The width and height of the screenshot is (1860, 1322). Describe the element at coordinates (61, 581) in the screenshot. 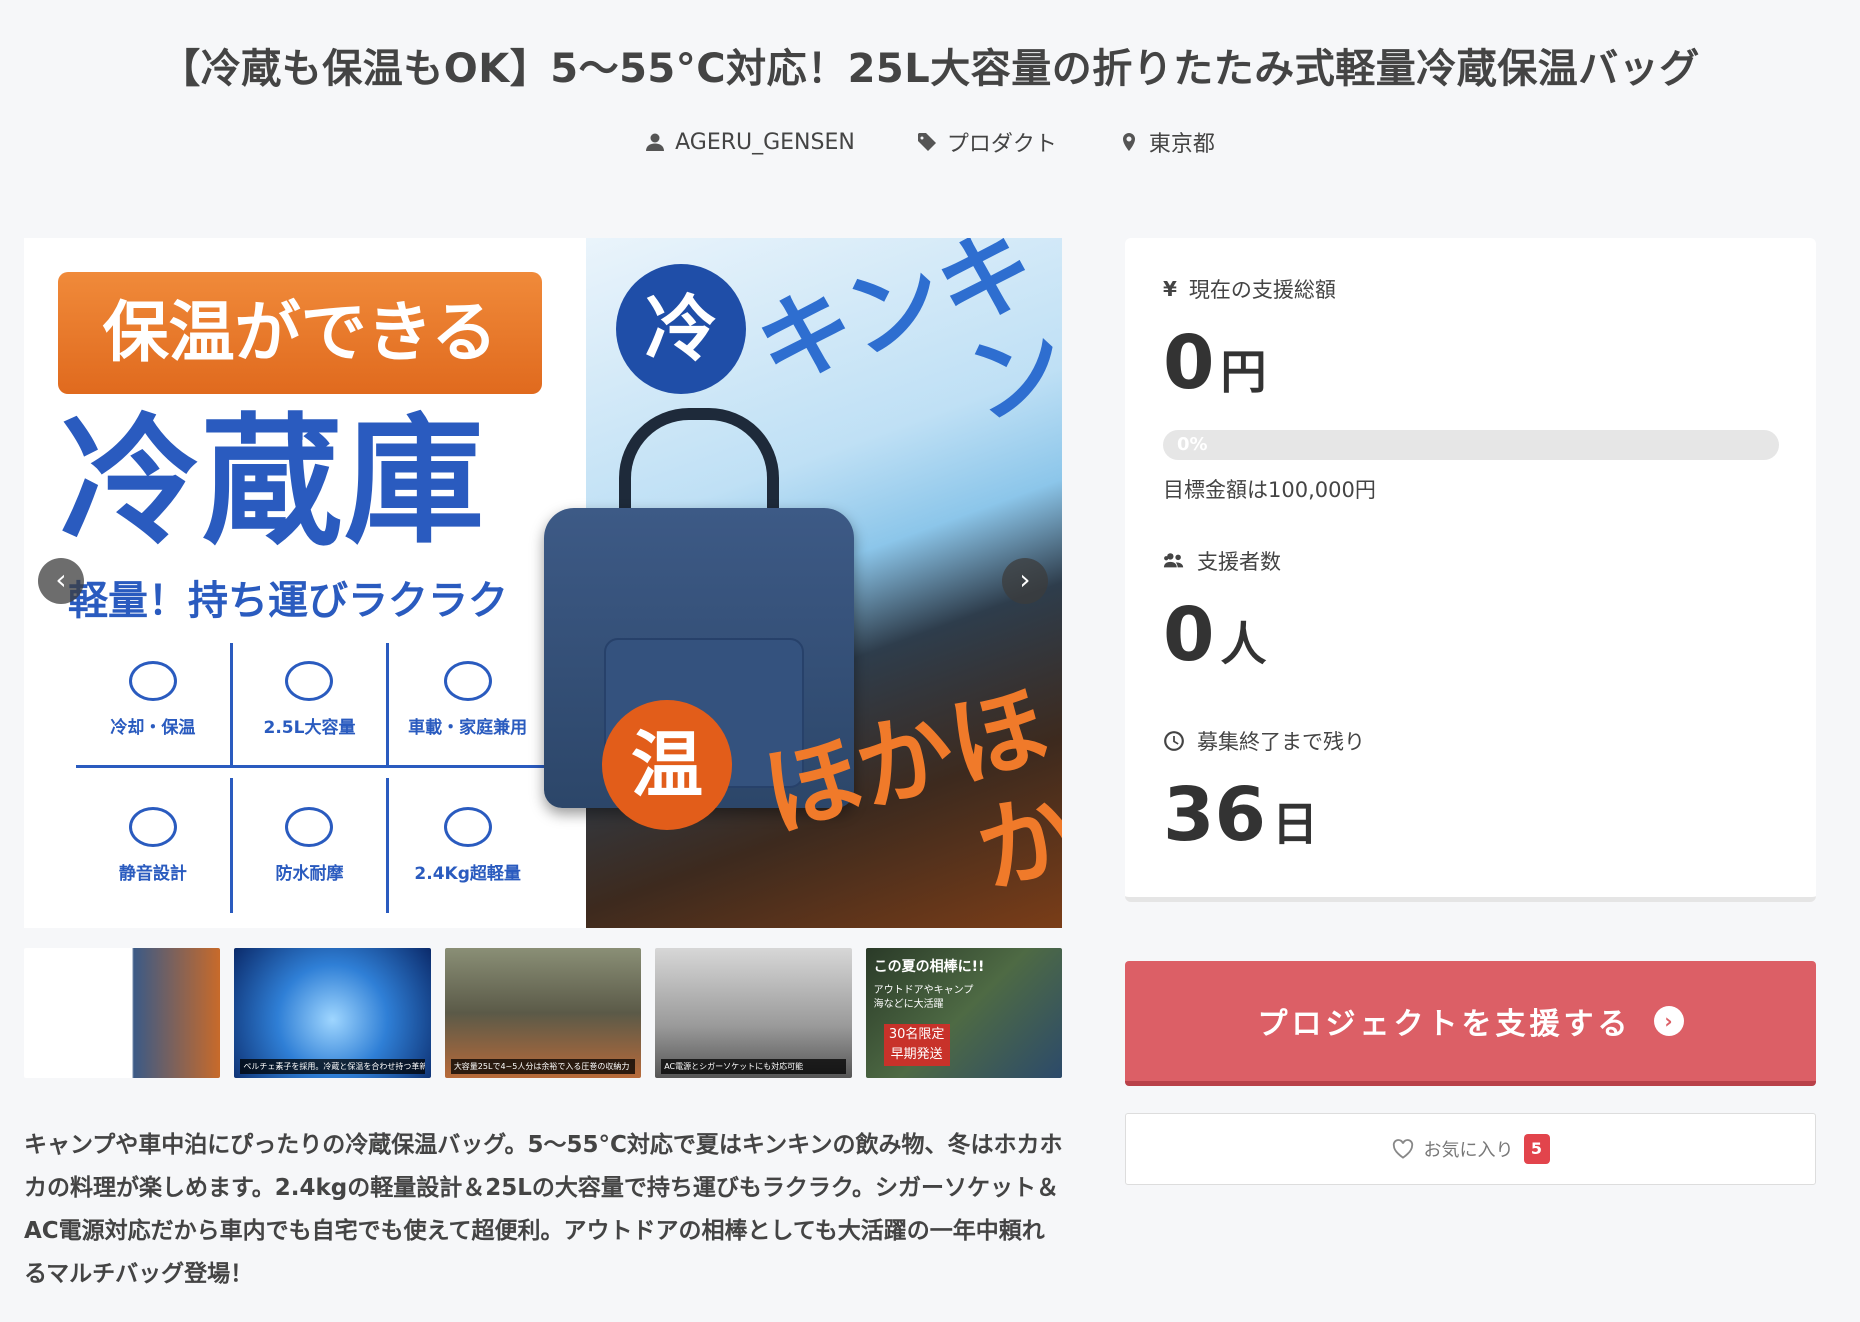

I see `carousel-prev-button: ‹` at that location.